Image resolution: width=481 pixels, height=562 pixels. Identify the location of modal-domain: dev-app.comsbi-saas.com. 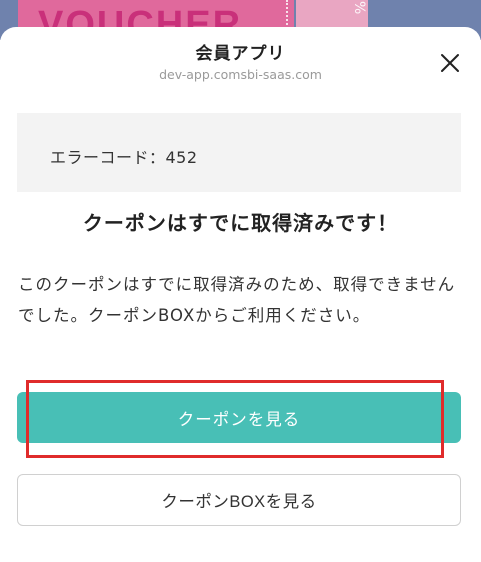
(240, 74).